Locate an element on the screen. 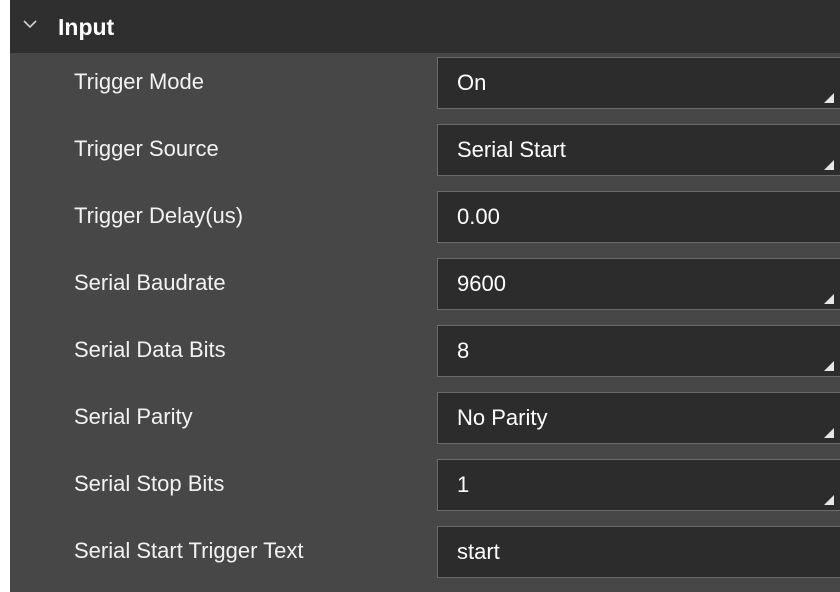 Image resolution: width=840 pixels, height=592 pixels. serial-stop-bits-value: 1 is located at coordinates (463, 484).